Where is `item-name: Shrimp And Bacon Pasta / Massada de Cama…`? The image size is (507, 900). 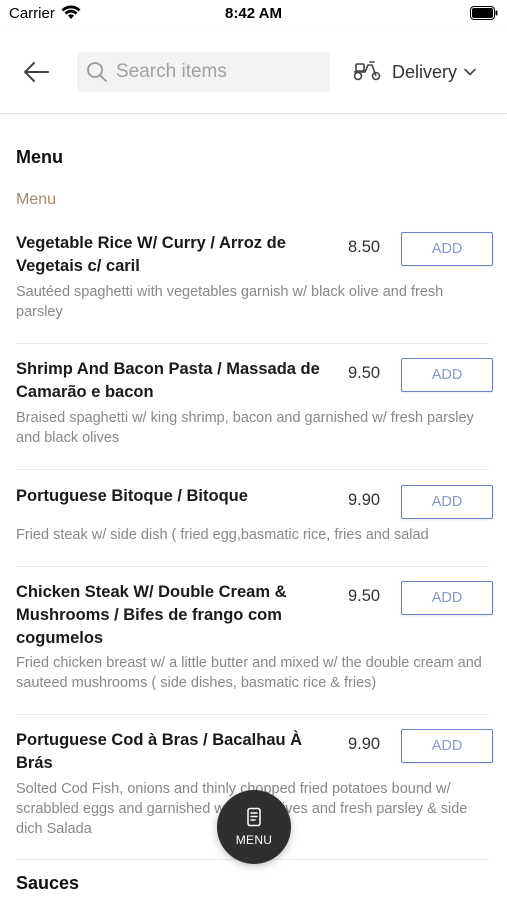 item-name: Shrimp And Bacon Pasta / Massada de Cama… is located at coordinates (168, 380).